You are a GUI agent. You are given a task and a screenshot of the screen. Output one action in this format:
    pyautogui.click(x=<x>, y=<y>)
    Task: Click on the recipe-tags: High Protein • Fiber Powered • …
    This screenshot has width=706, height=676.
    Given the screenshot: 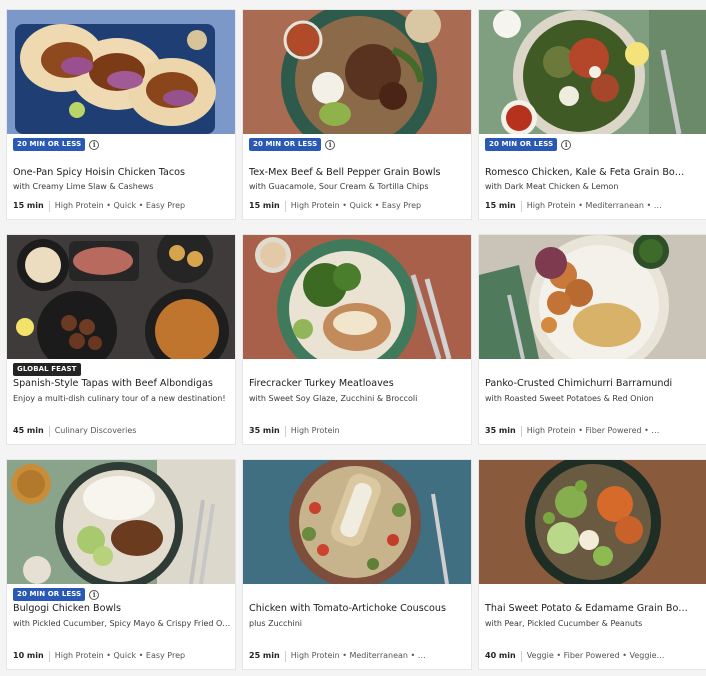 What is the action you would take?
    pyautogui.click(x=593, y=430)
    